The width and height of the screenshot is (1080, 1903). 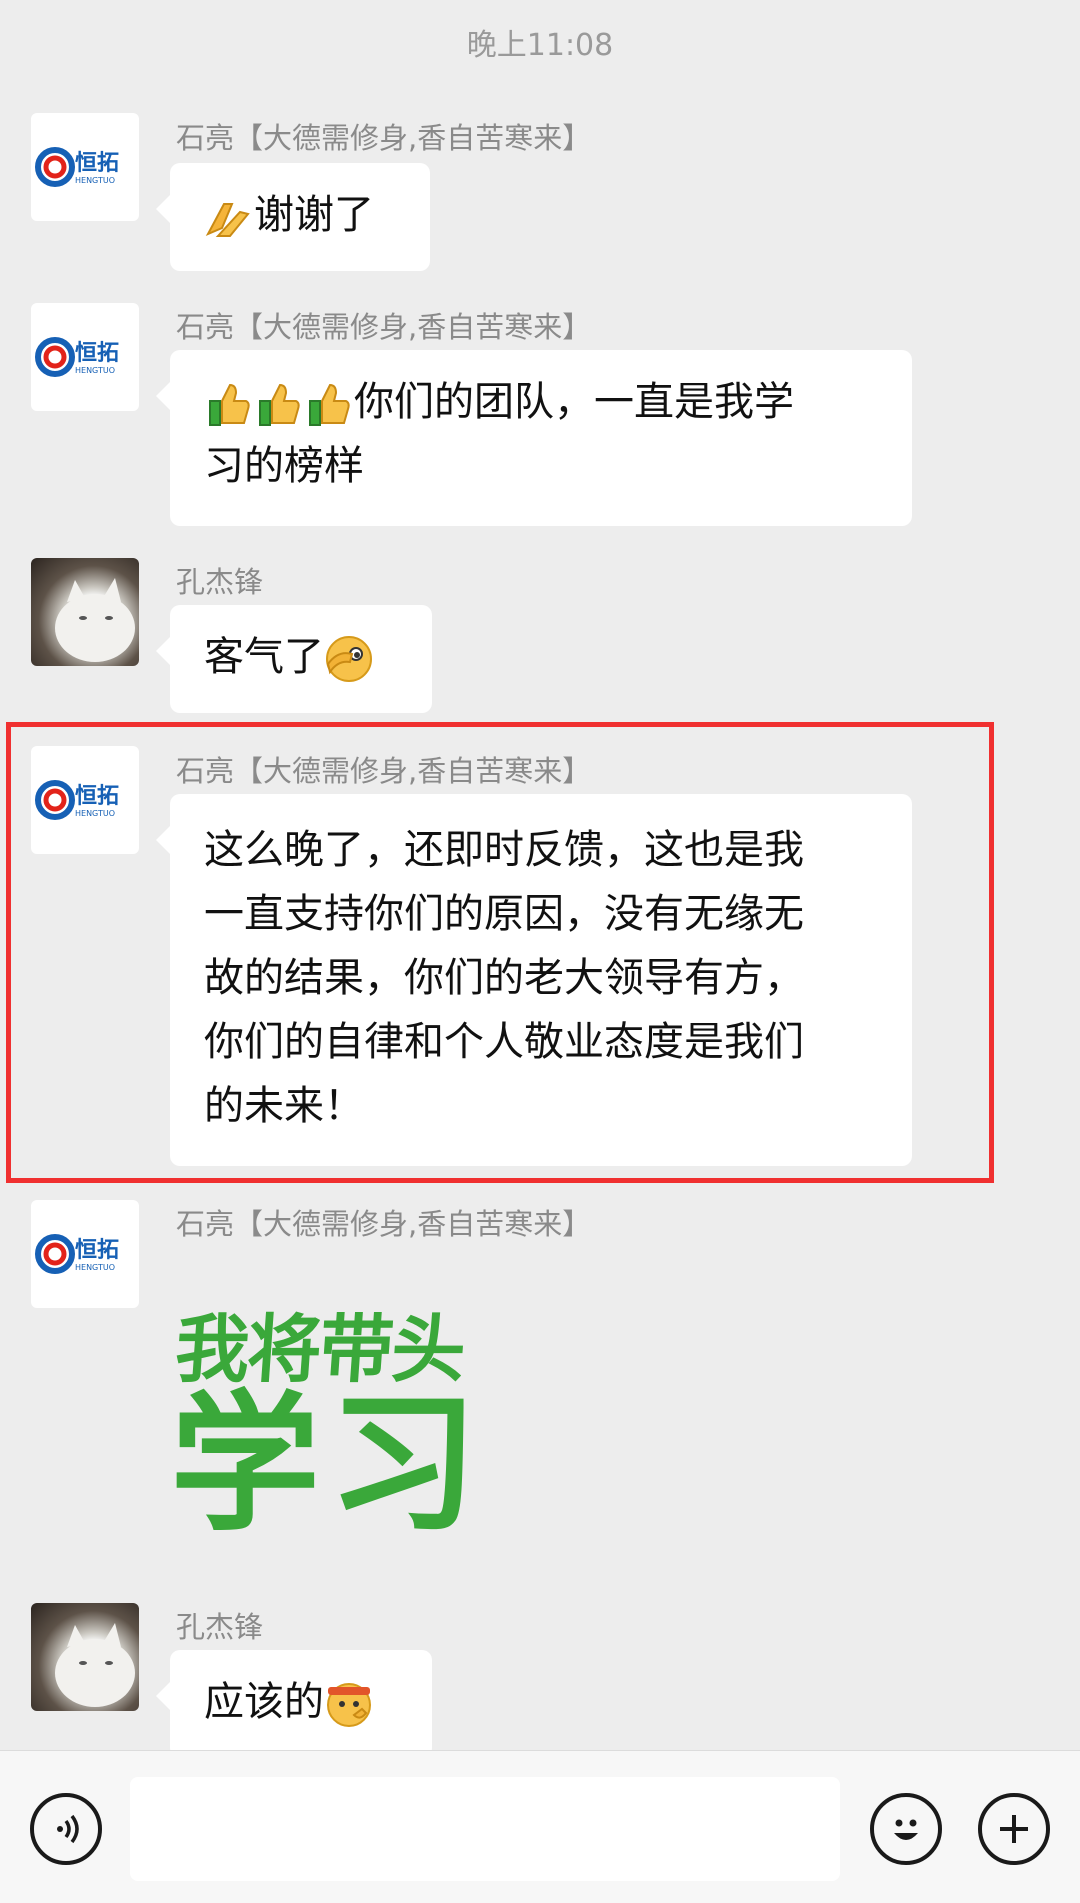 I want to click on emoji-icon, so click(x=906, y=1829).